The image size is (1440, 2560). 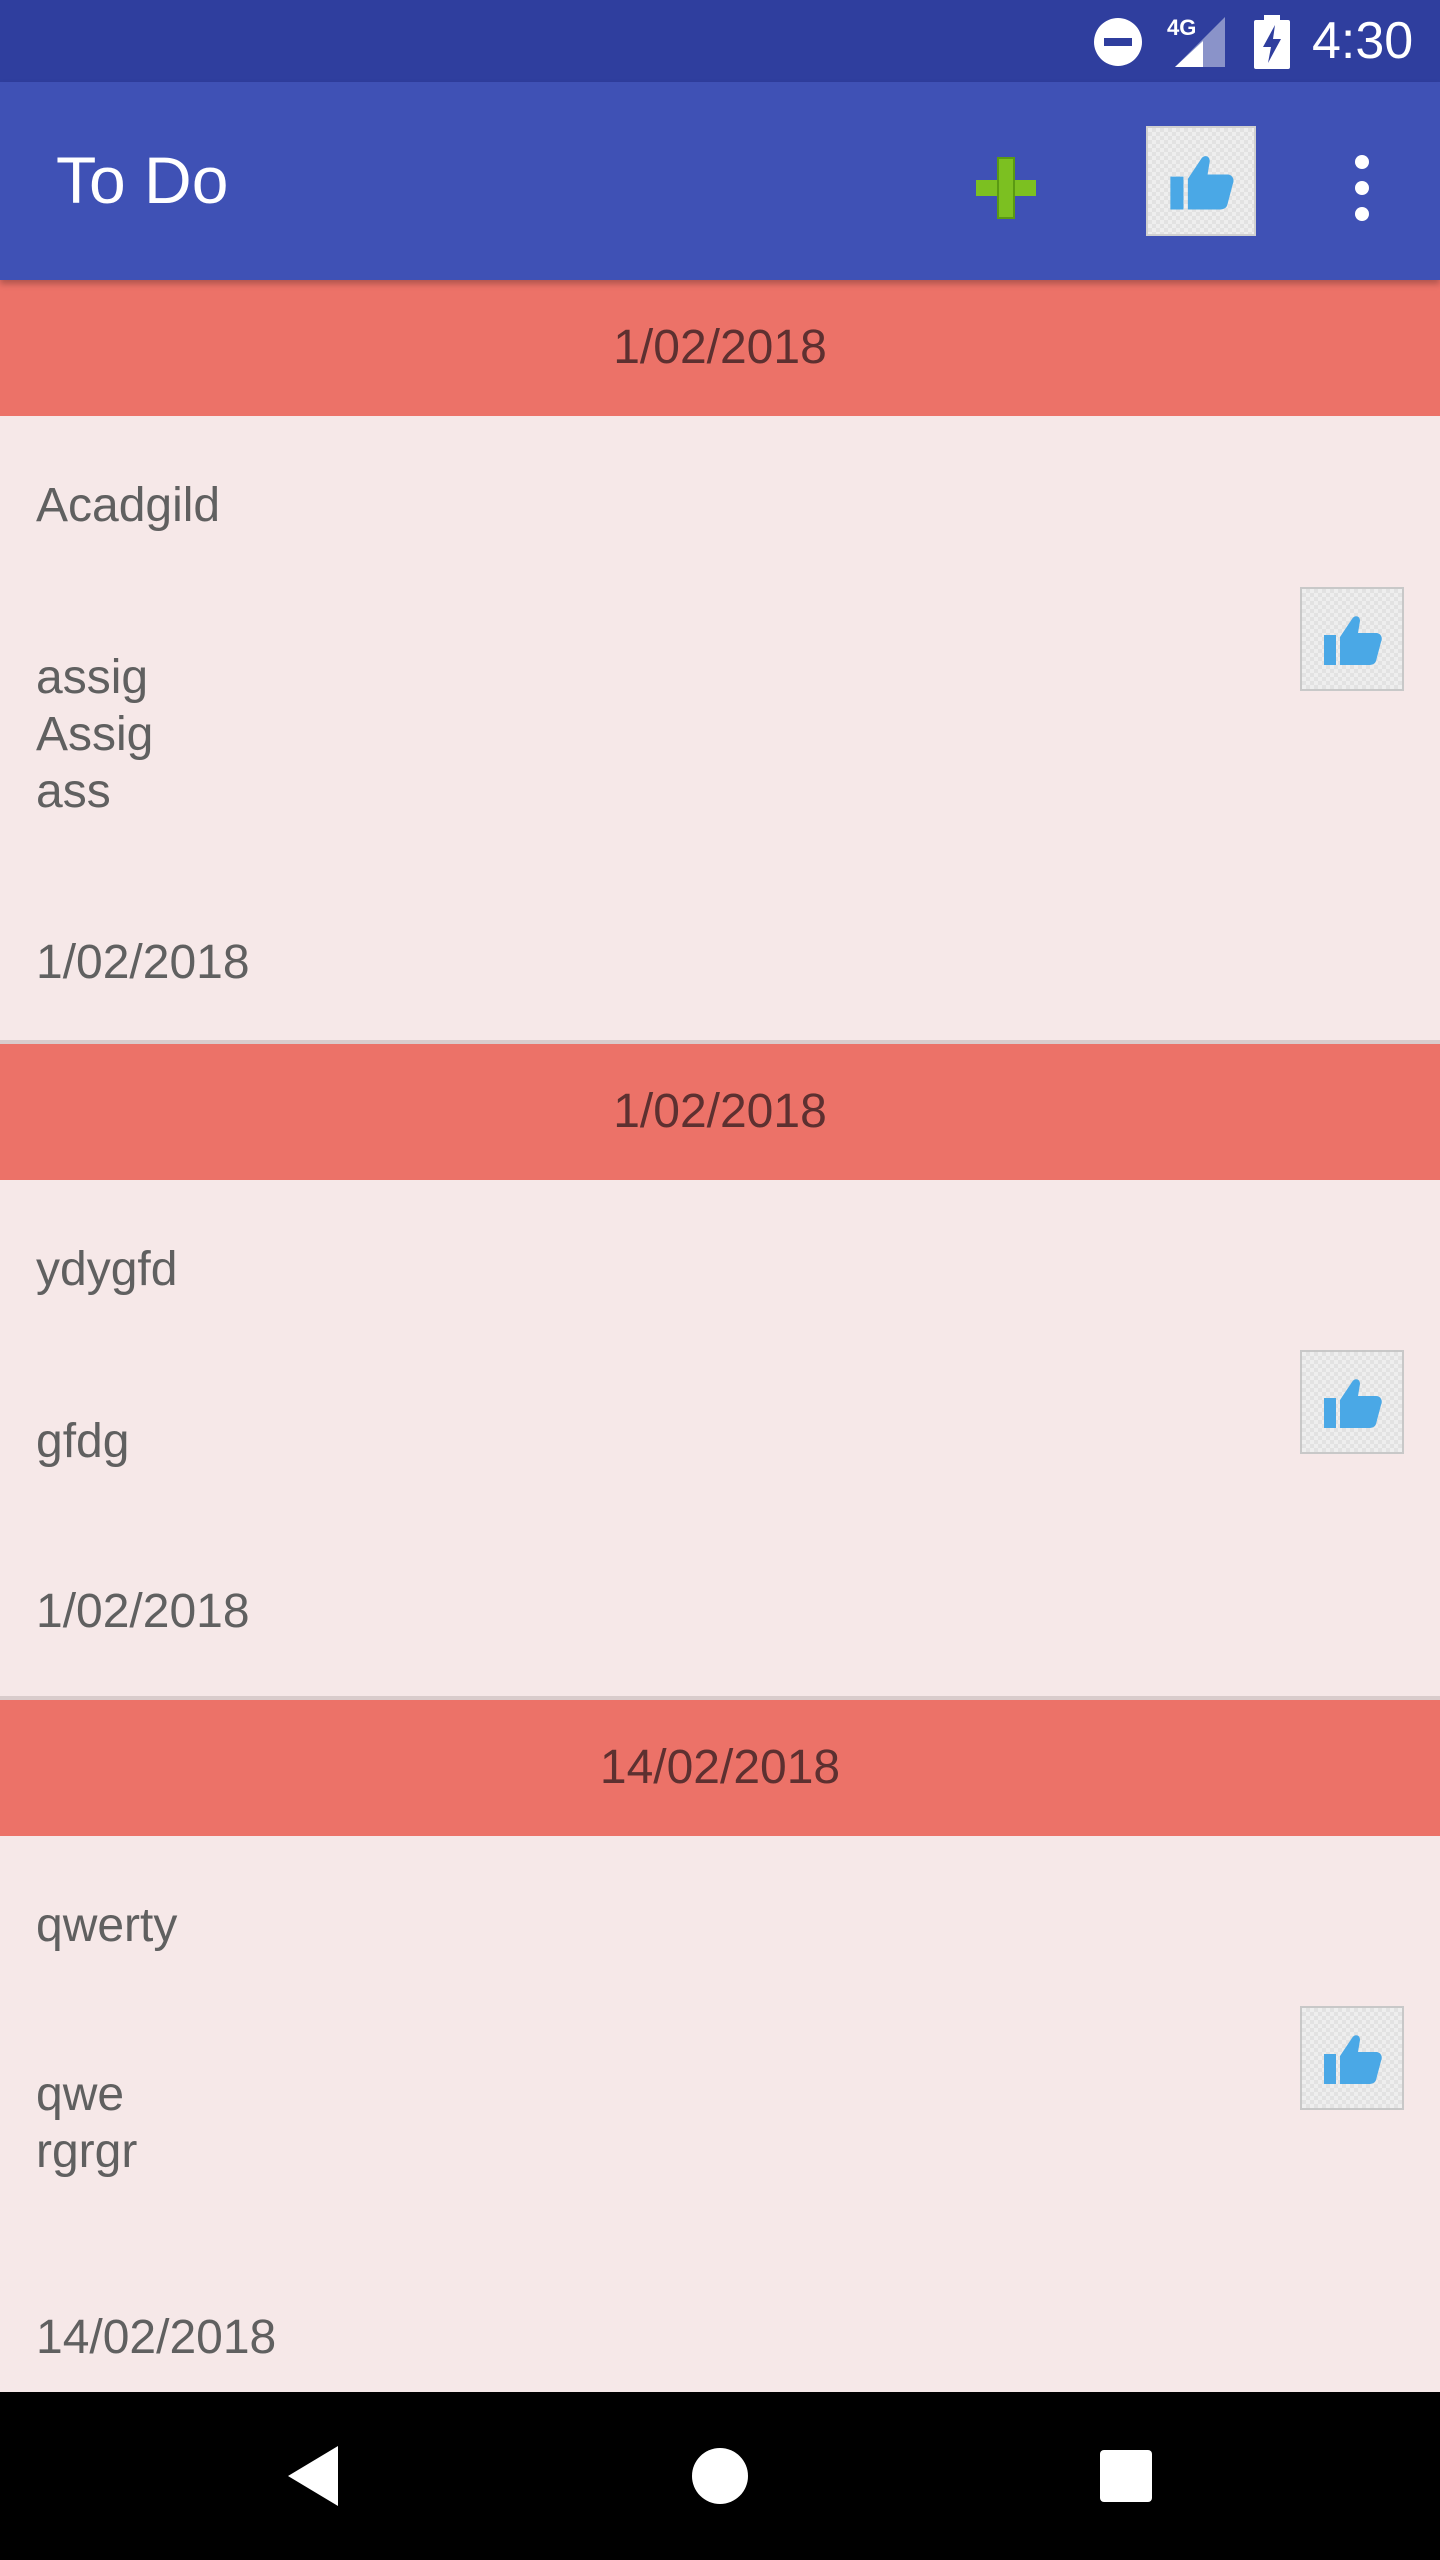 I want to click on task-description: gfdg, so click(x=83, y=1441).